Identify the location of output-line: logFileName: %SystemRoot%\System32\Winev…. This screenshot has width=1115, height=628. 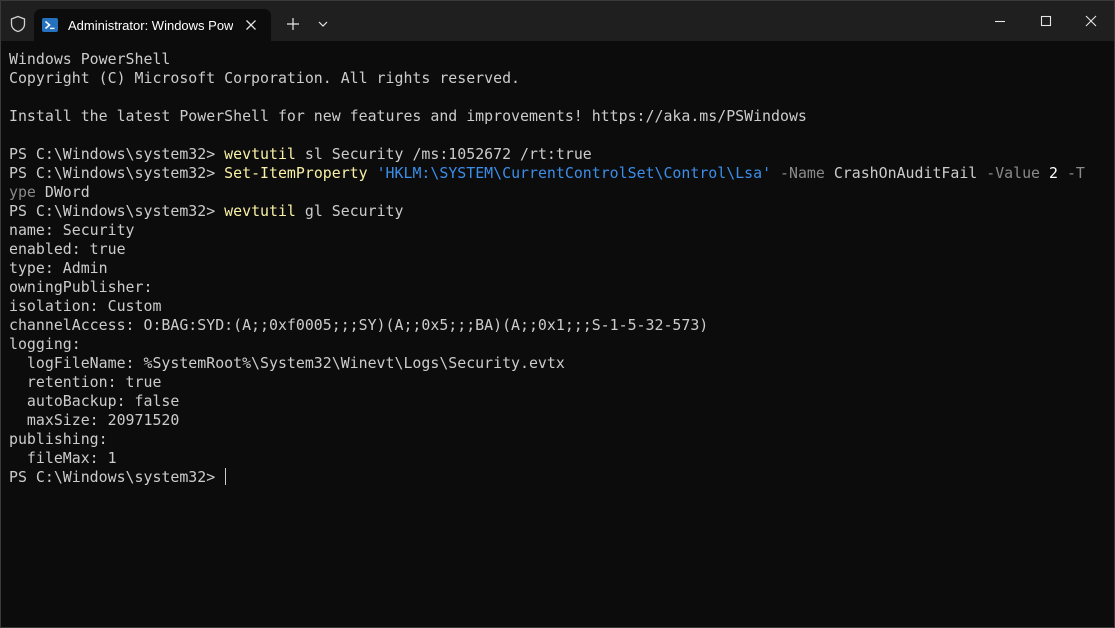
(287, 363).